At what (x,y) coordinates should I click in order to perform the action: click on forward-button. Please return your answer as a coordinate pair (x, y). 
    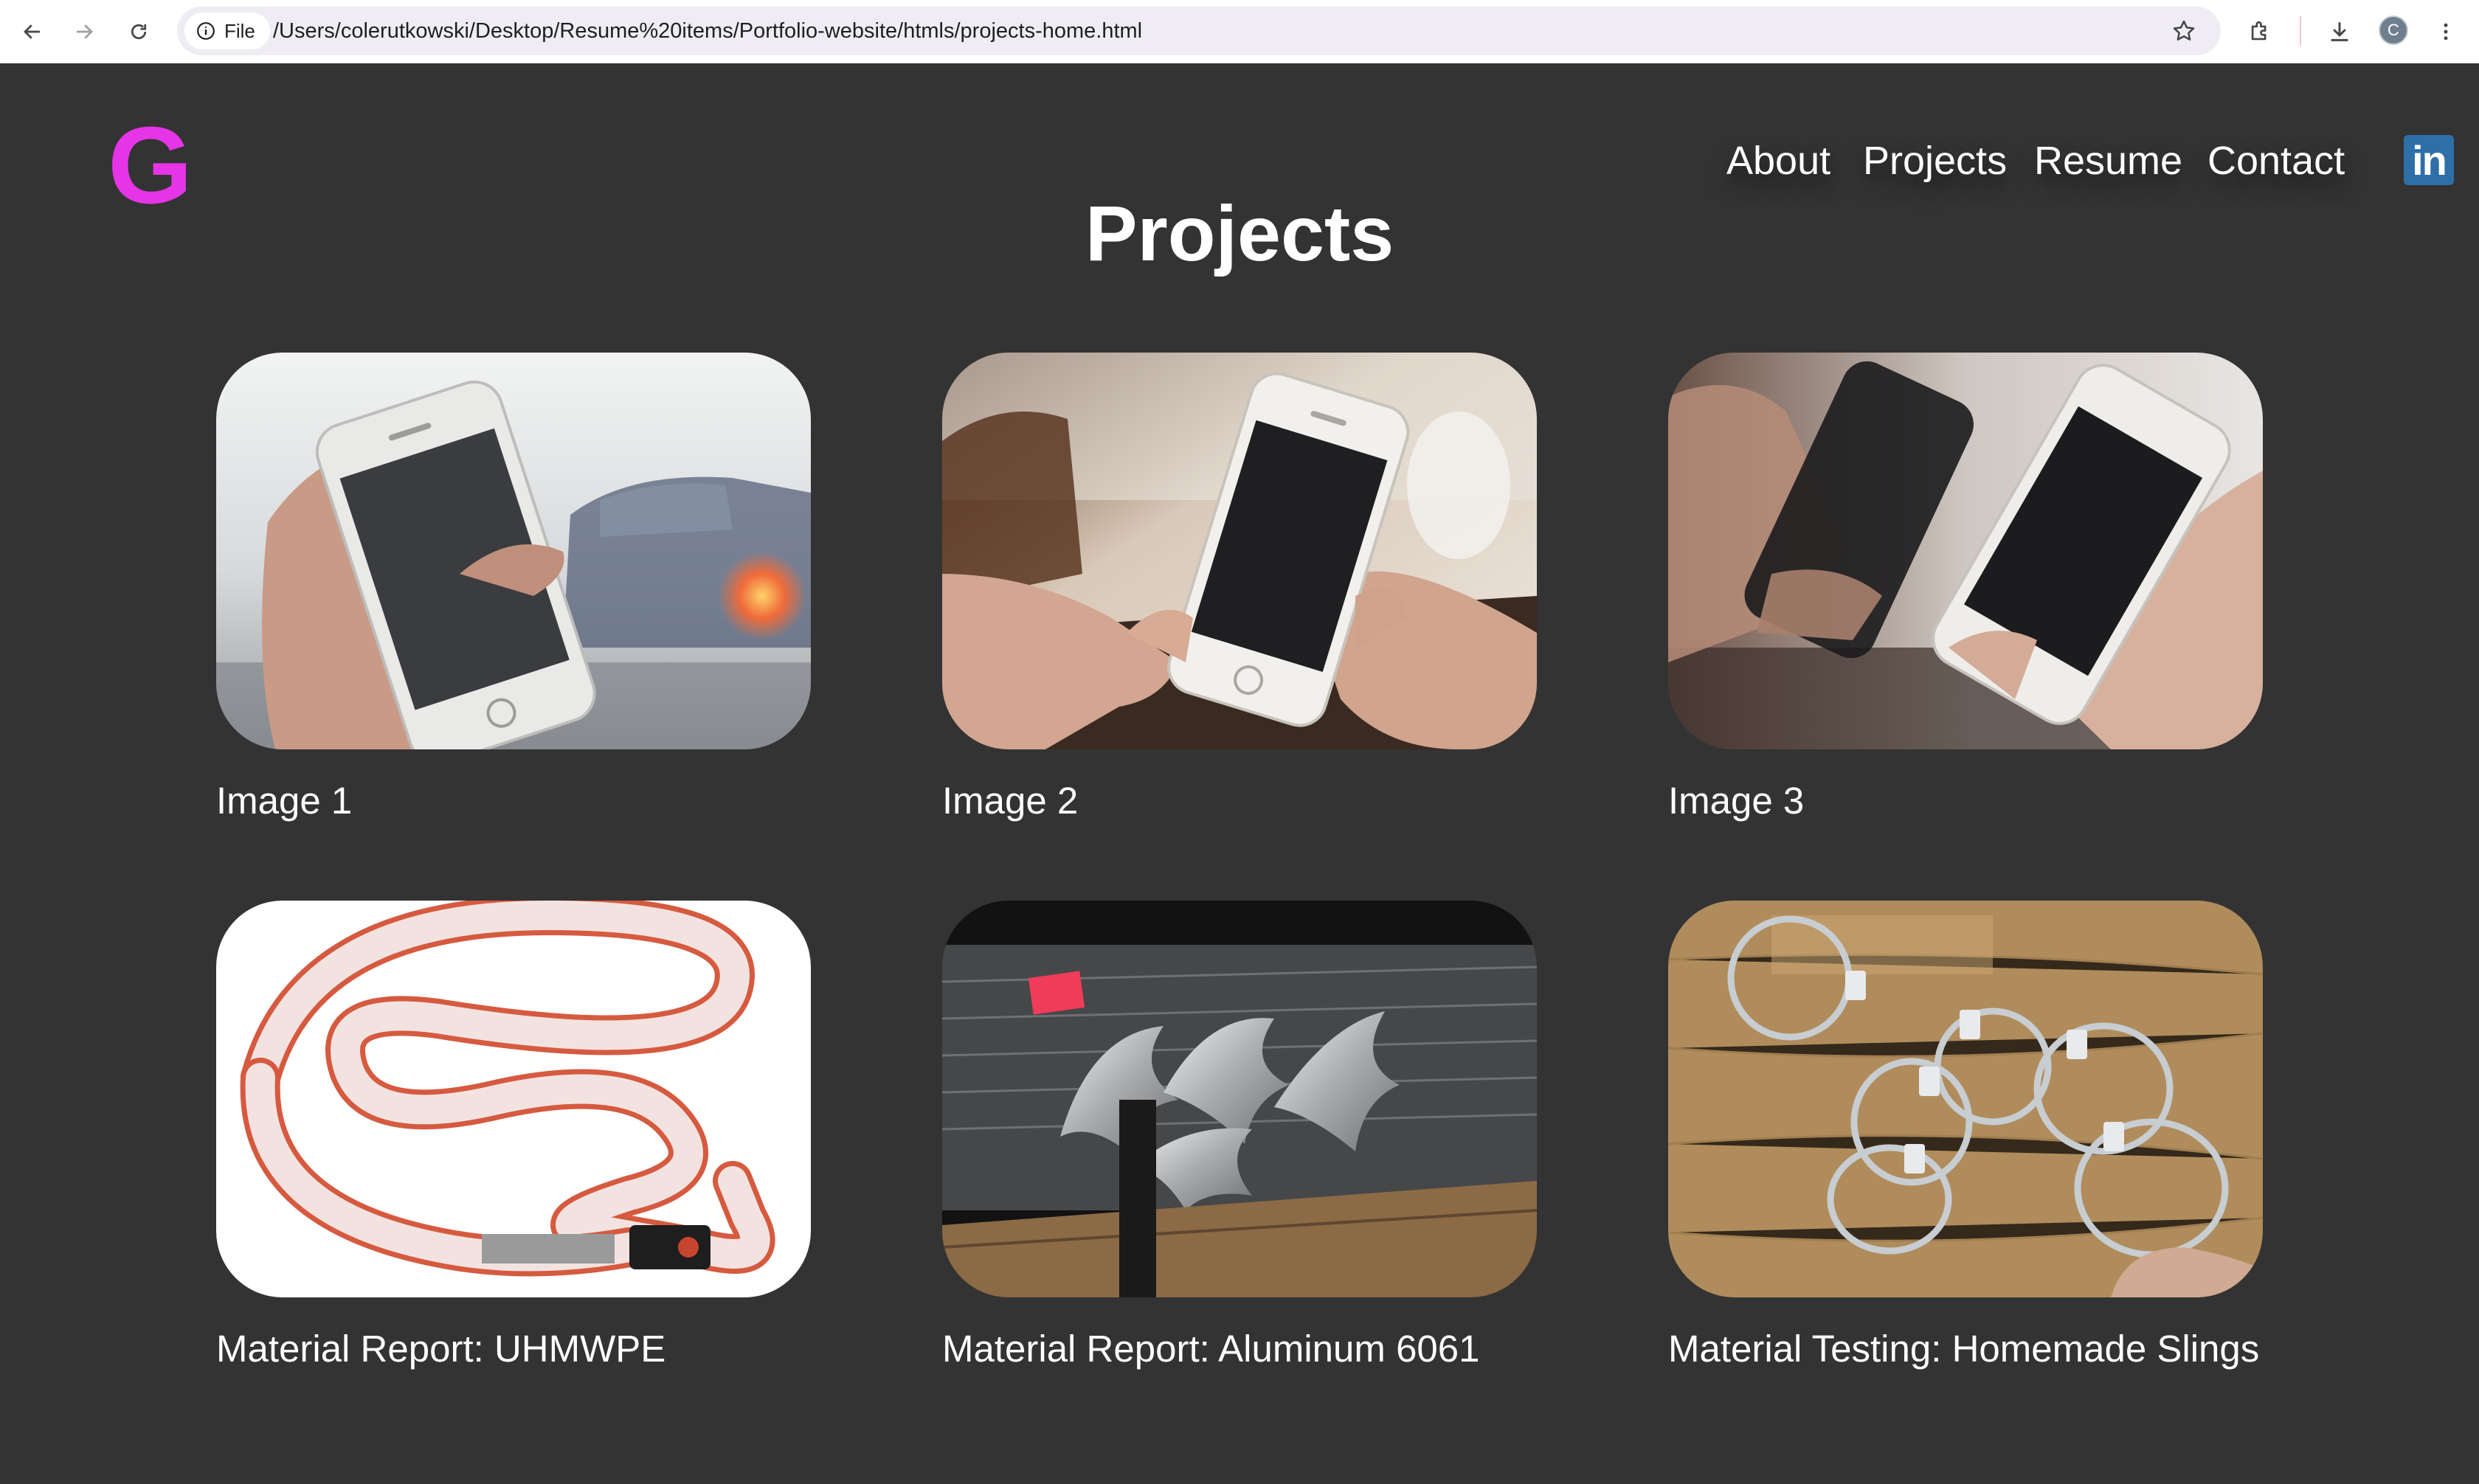
    Looking at the image, I should click on (84, 31).